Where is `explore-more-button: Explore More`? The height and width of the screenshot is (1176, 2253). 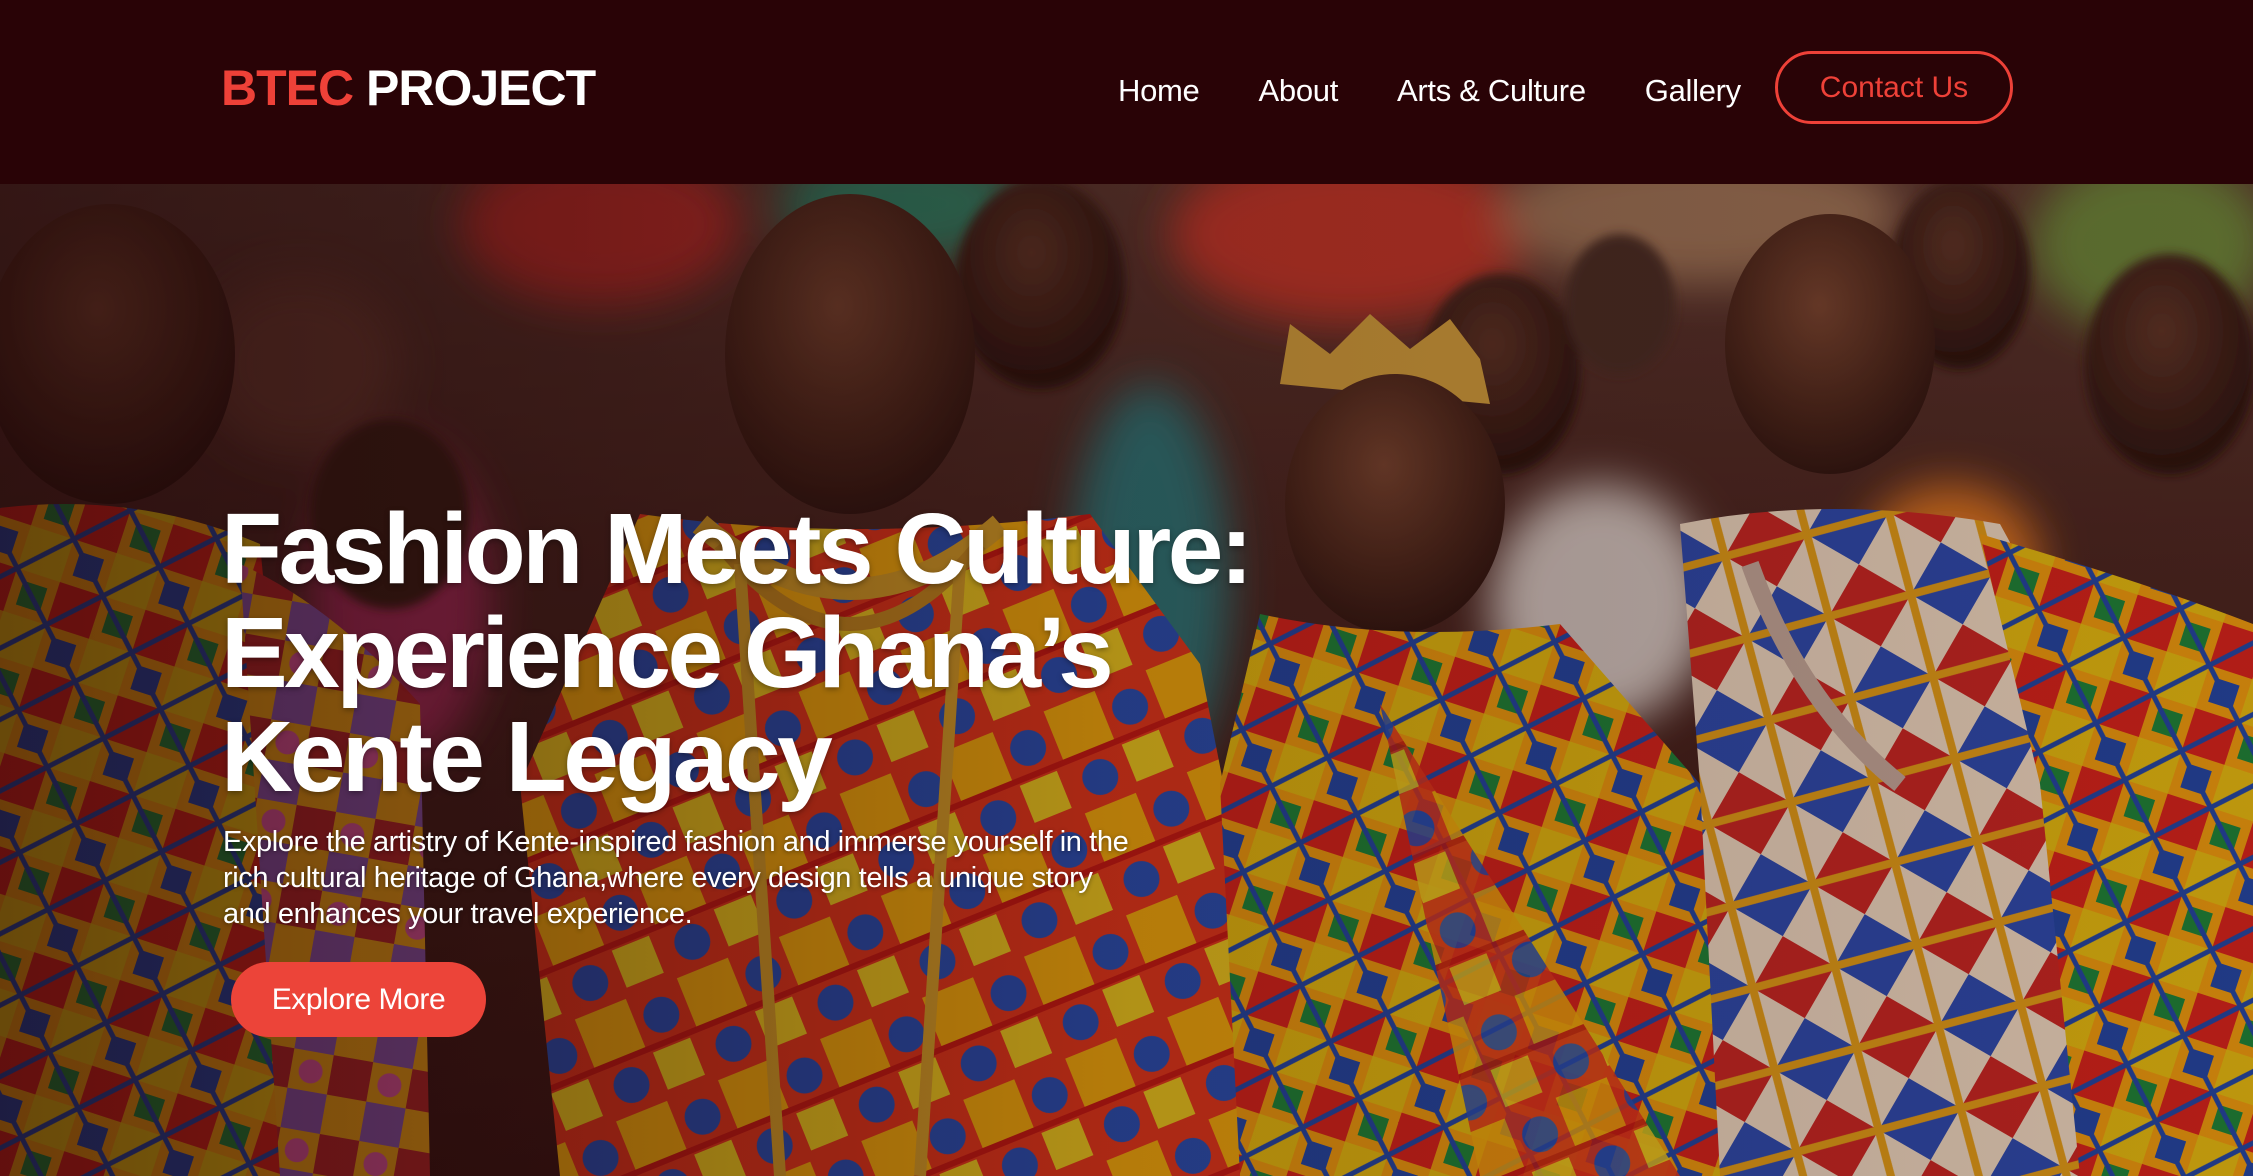 explore-more-button: Explore More is located at coordinates (358, 999).